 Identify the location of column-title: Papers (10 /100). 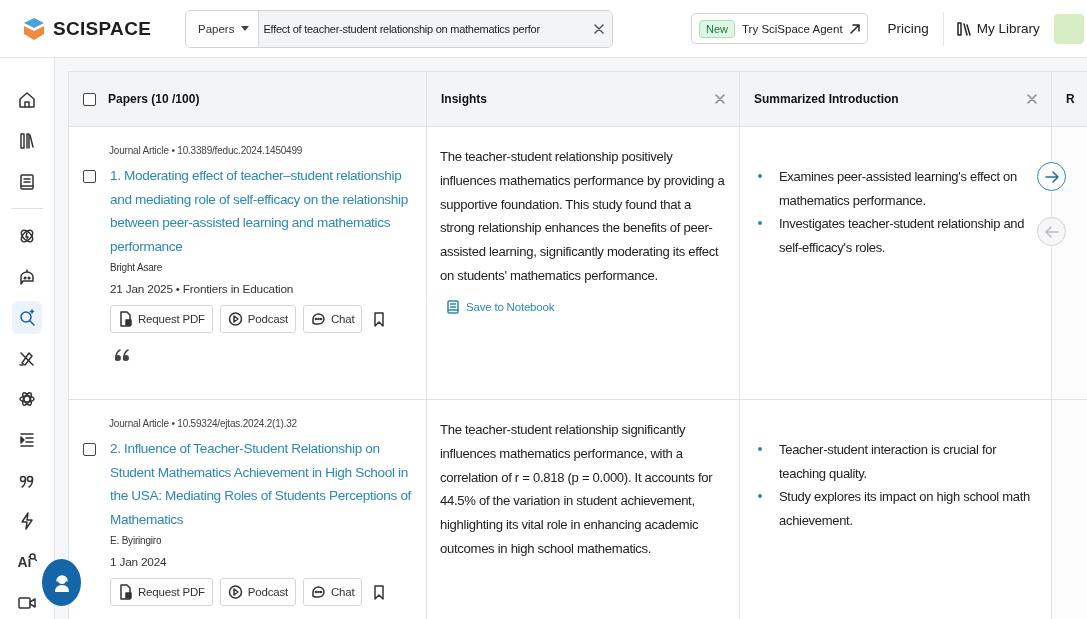
(154, 99).